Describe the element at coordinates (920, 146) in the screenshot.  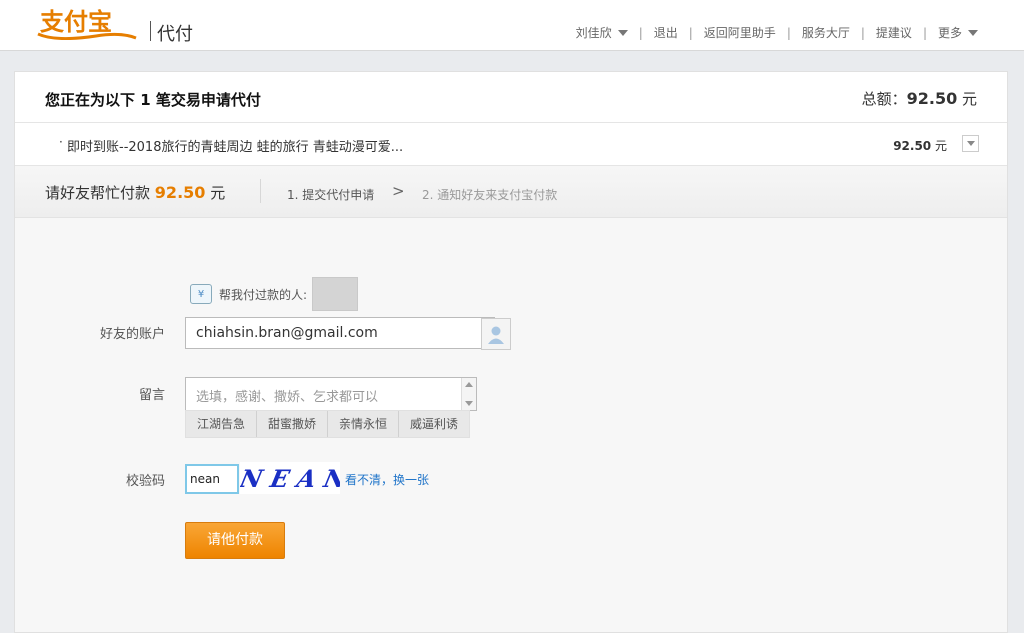
I see `order-amount: 92.50 元` at that location.